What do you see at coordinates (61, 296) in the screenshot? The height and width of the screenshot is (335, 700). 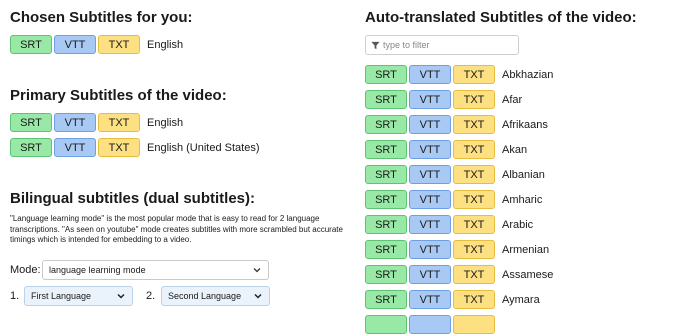 I see `first-language-value: First Language` at bounding box center [61, 296].